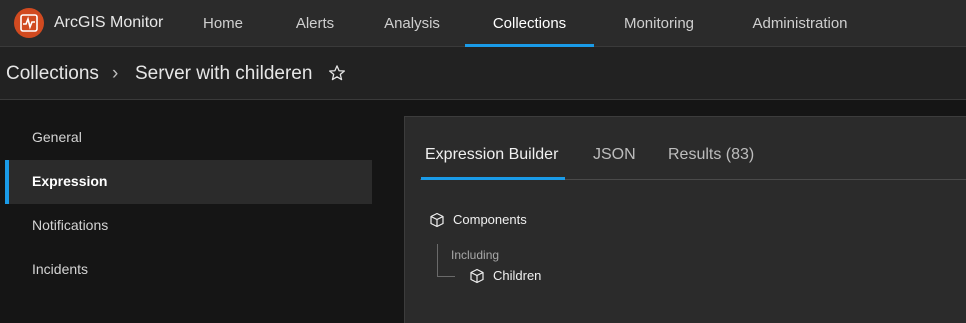 This screenshot has height=323, width=966. What do you see at coordinates (223, 23) in the screenshot?
I see `nav-item-home: Home` at bounding box center [223, 23].